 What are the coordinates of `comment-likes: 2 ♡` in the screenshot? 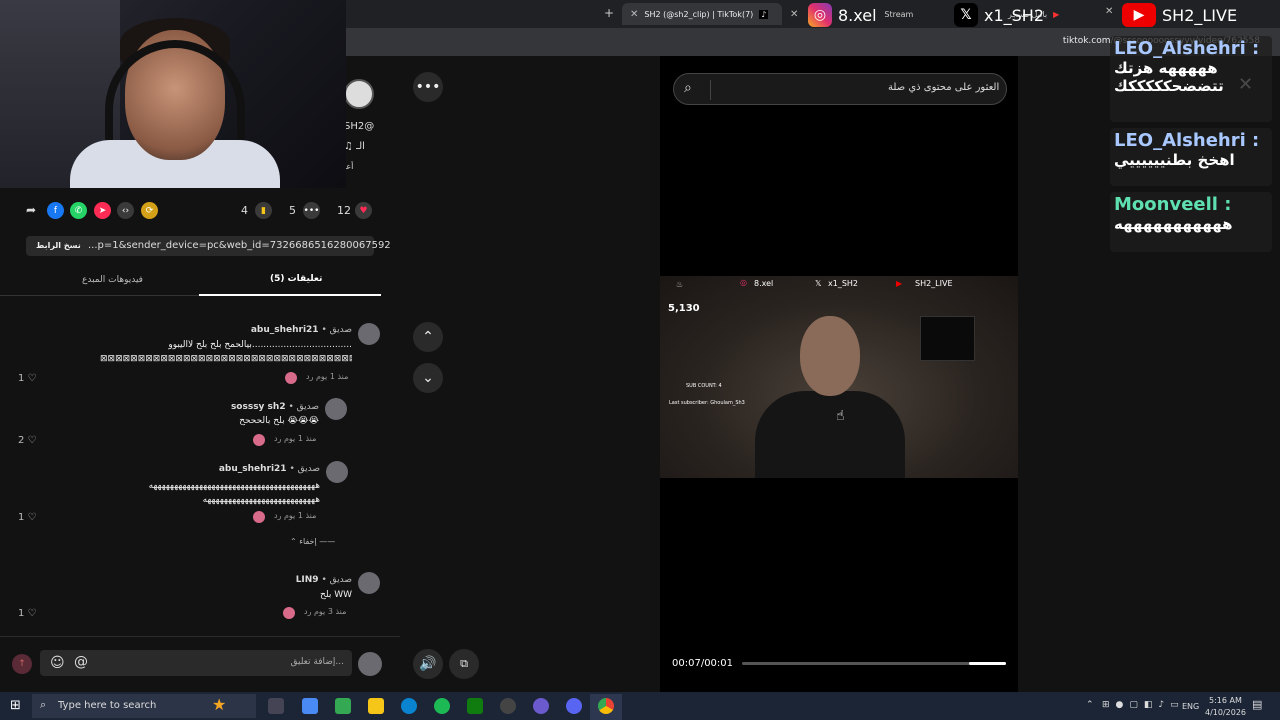 It's located at (27, 440).